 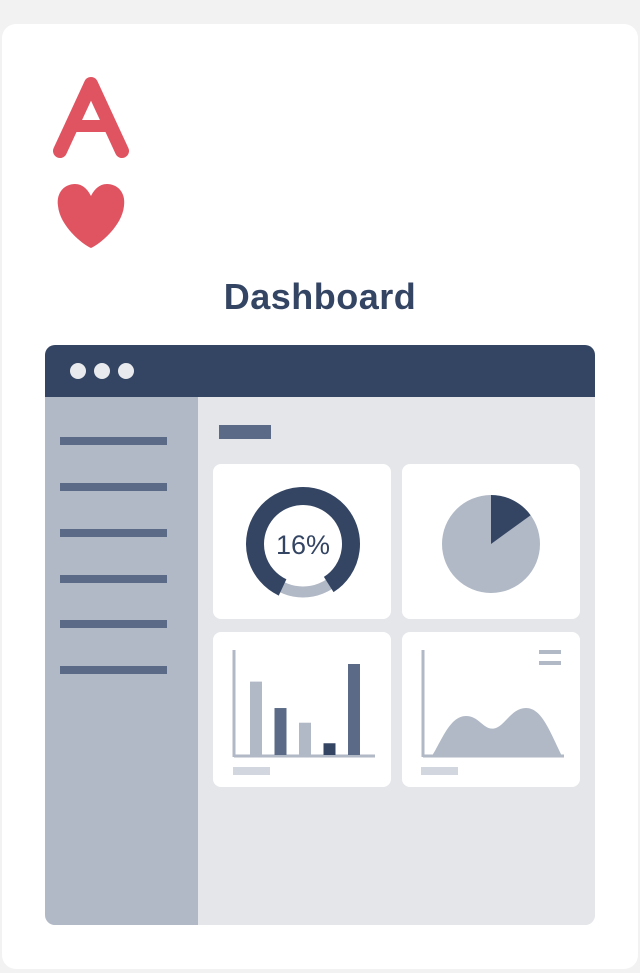 I want to click on area-chart-caption-placeholder, so click(x=439, y=771).